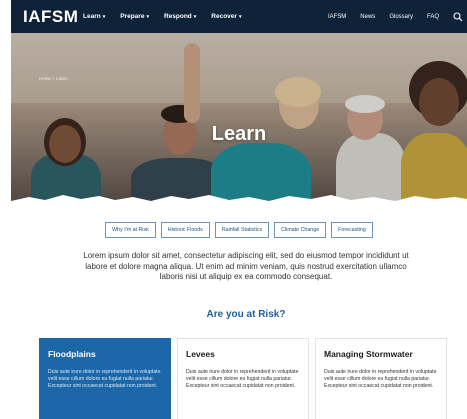  I want to click on utility-nav: IAFSM News Glossary FAQ, so click(397, 16).